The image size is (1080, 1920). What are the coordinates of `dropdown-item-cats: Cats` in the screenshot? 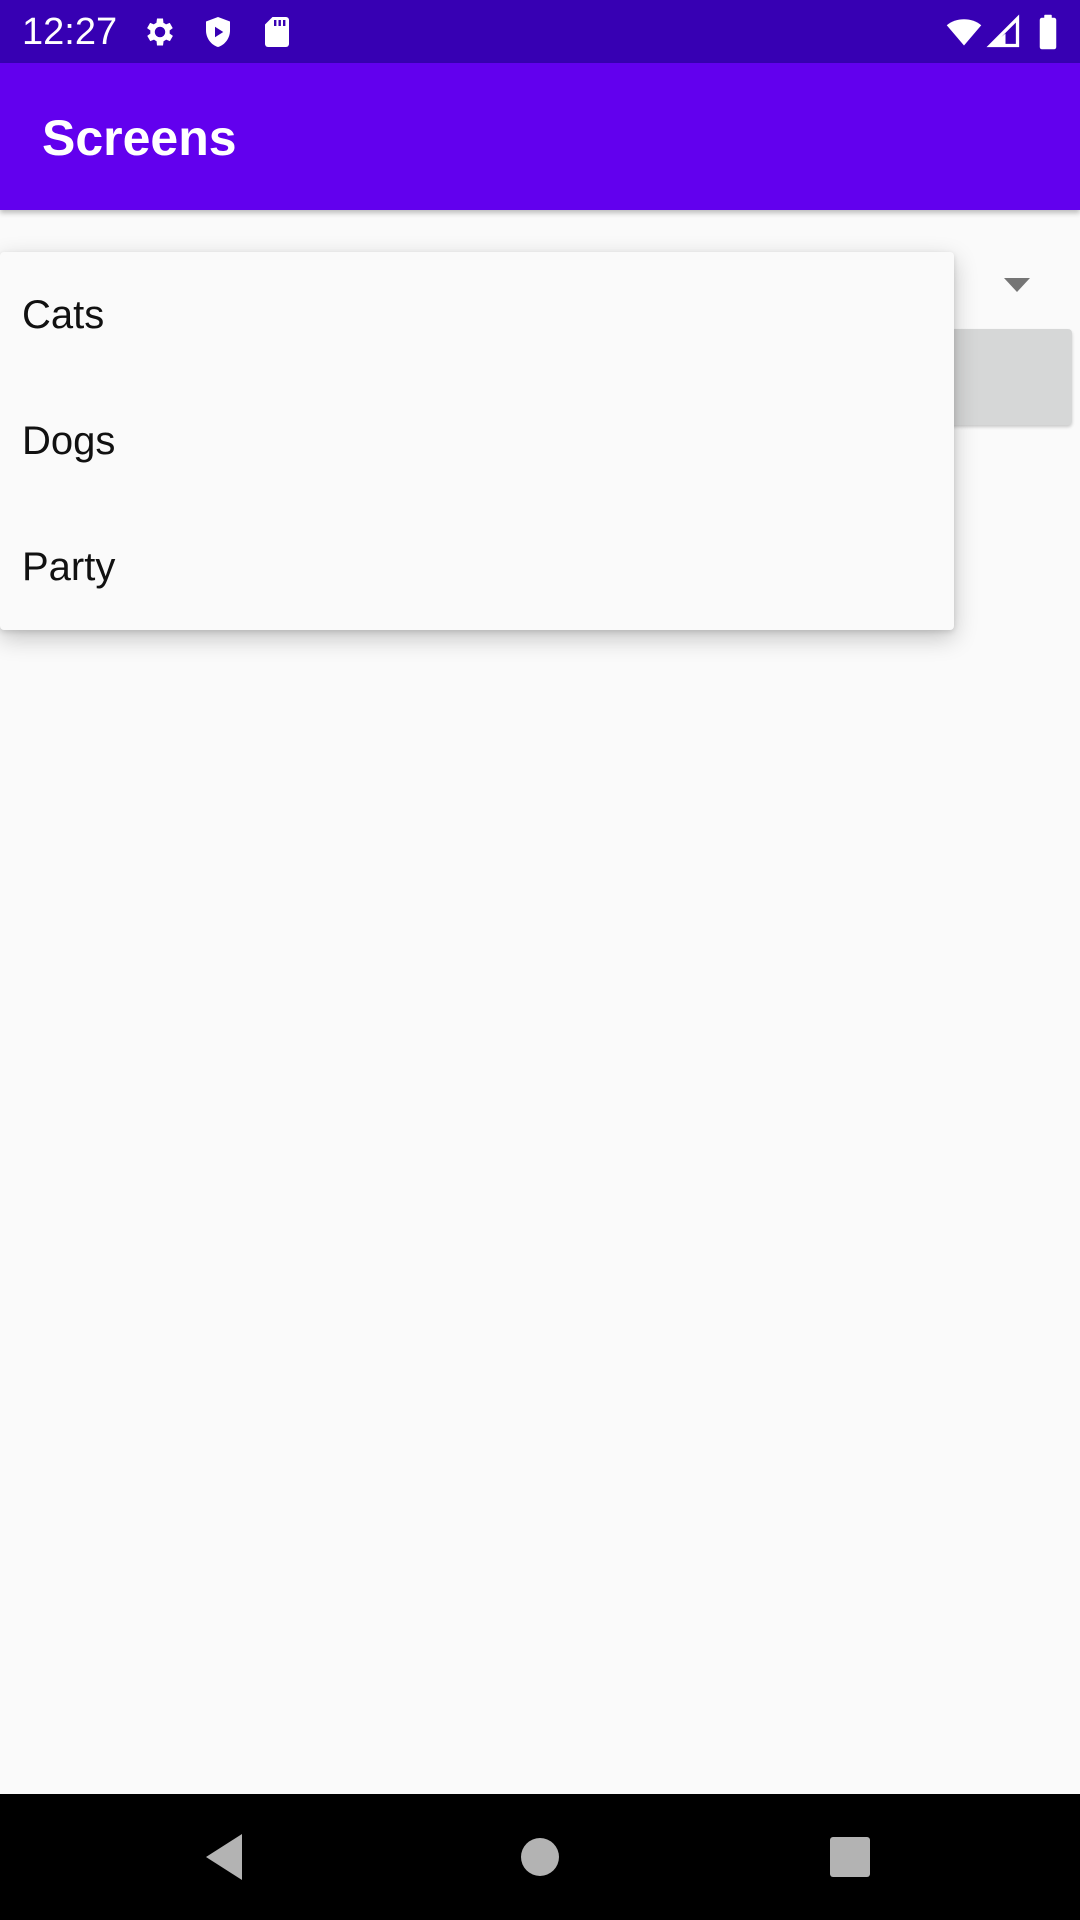 It's located at (477, 315).